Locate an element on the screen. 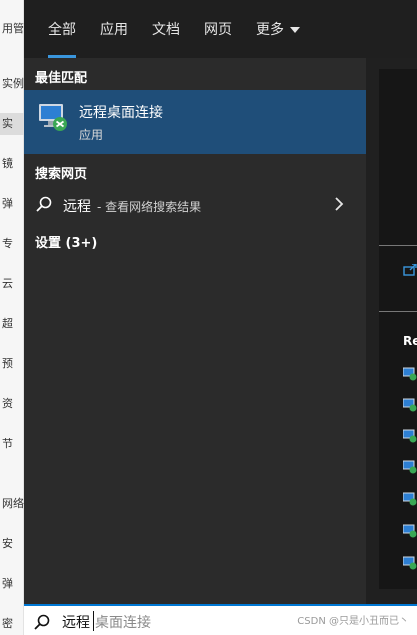 Image resolution: width=417 pixels, height=635 pixels. tab-all: 全部 is located at coordinates (62, 29).